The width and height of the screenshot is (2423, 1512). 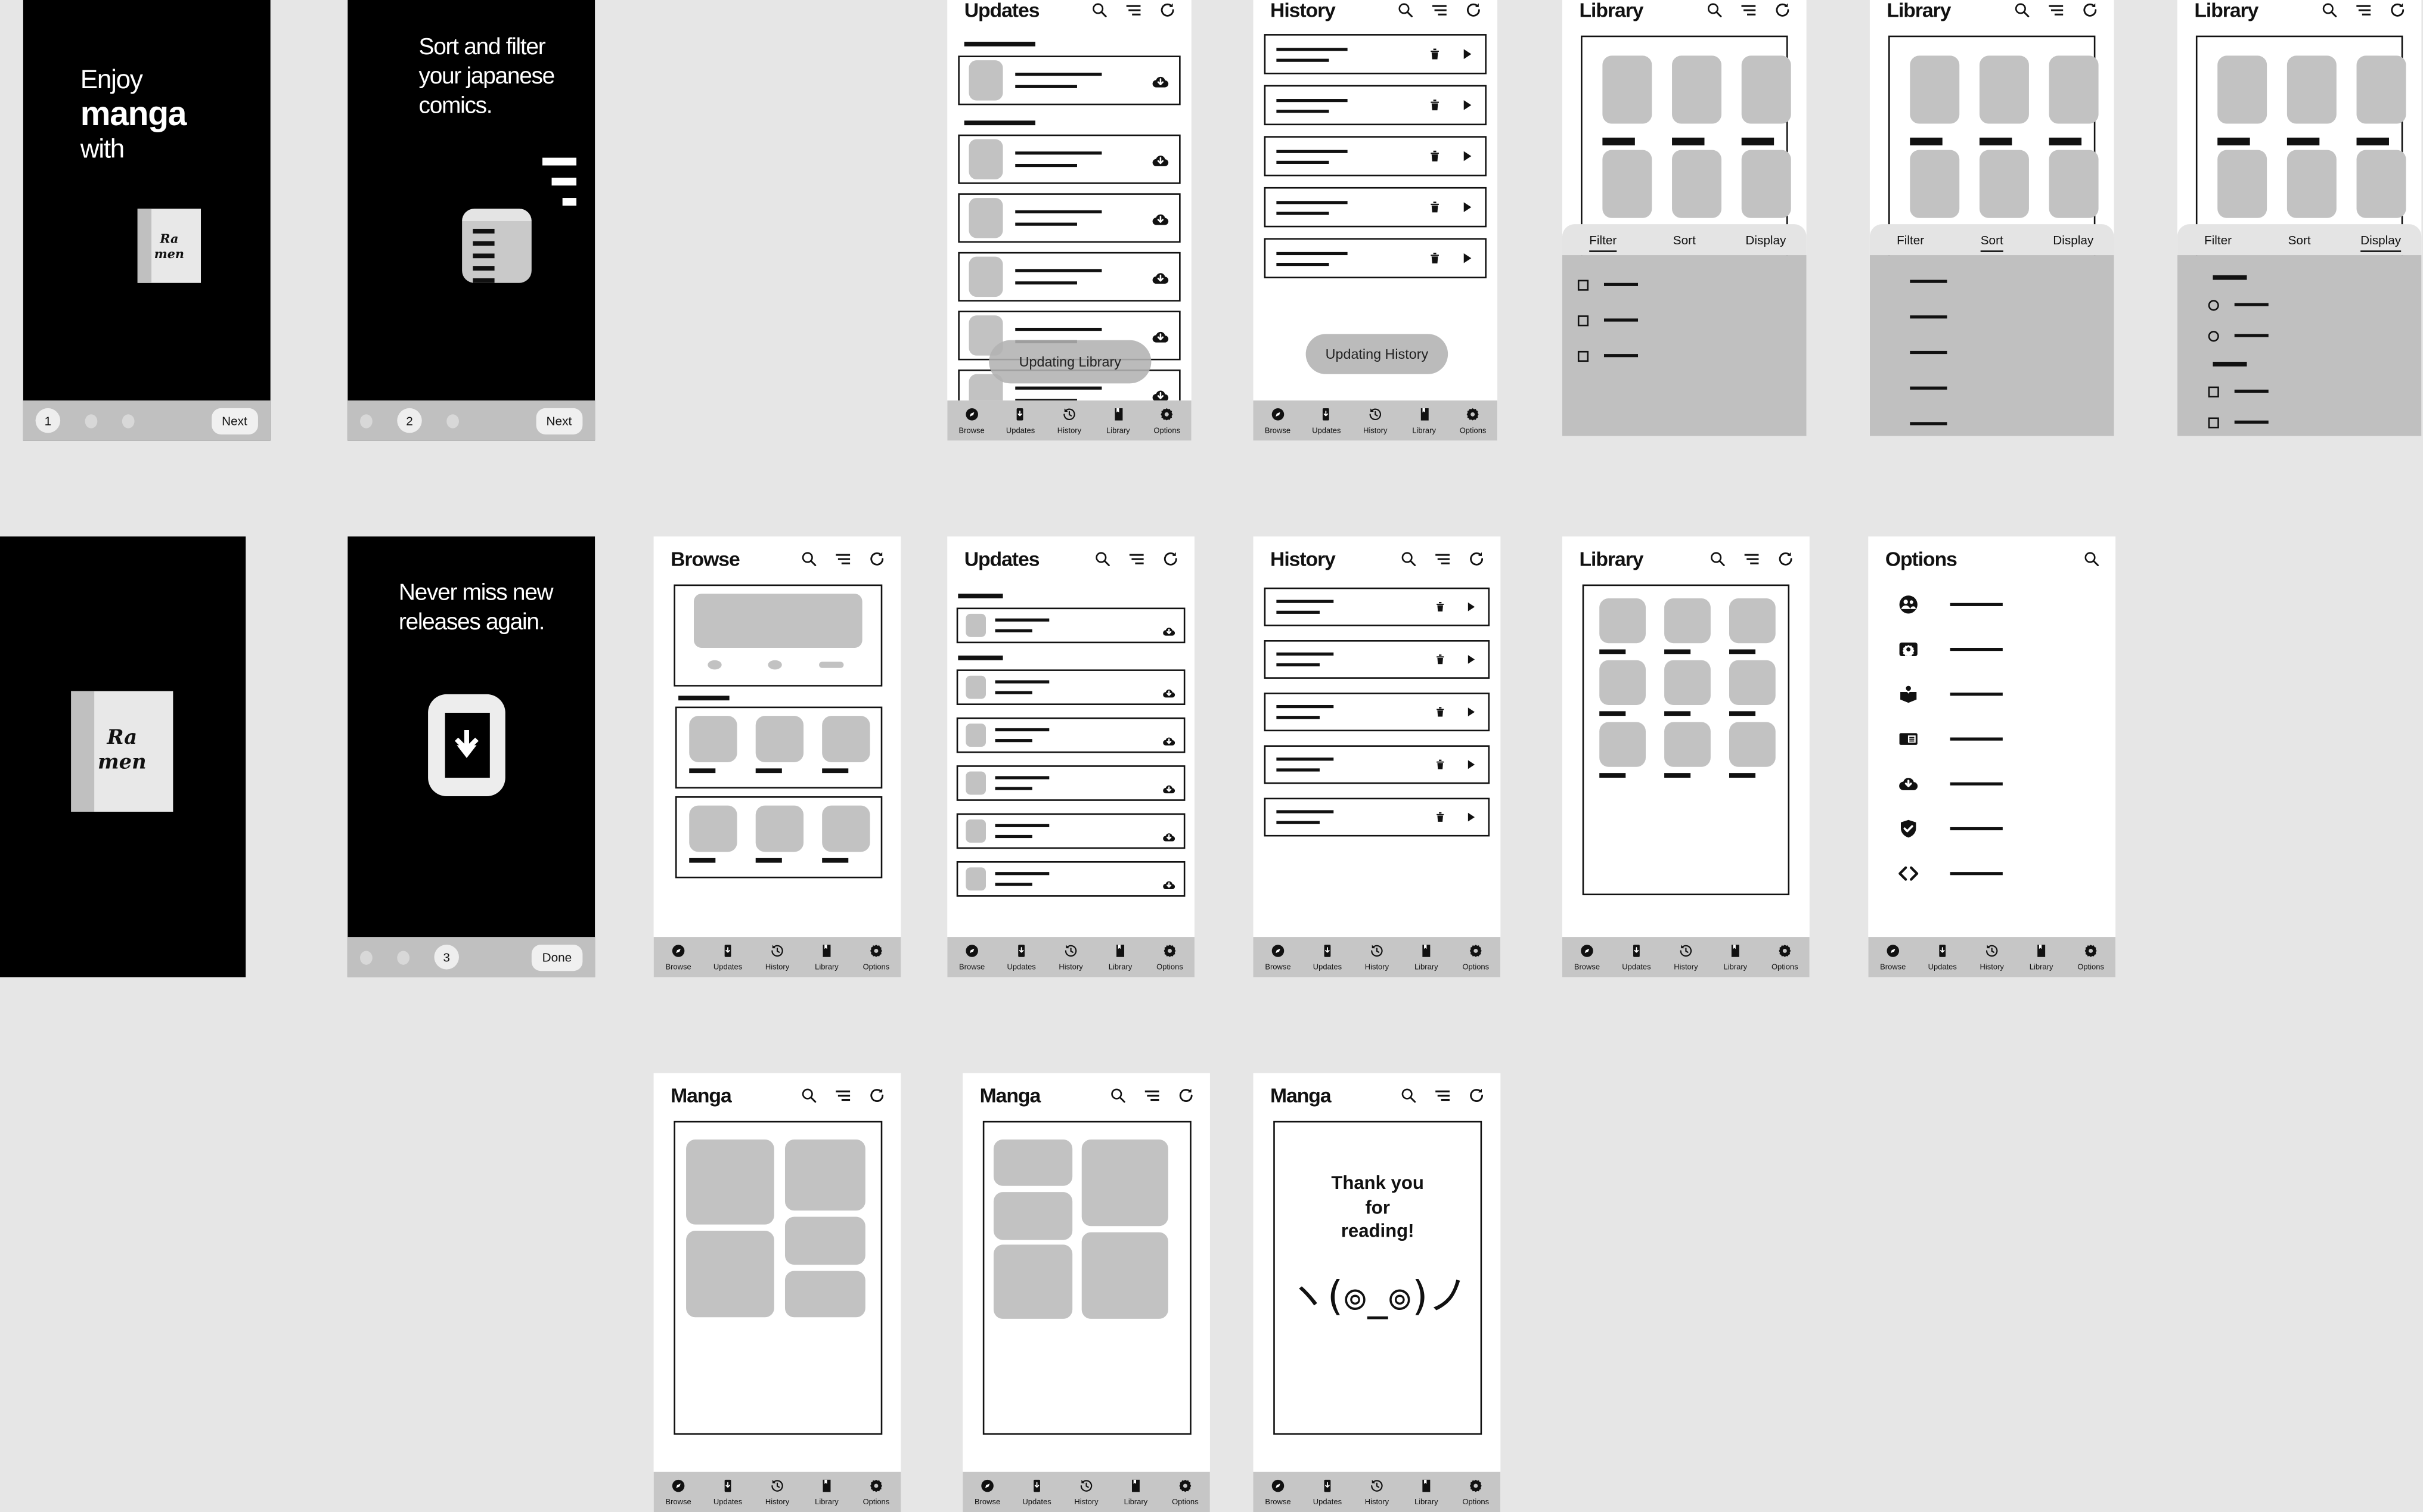 What do you see at coordinates (48, 420) in the screenshot?
I see `page-indicator-current: 1` at bounding box center [48, 420].